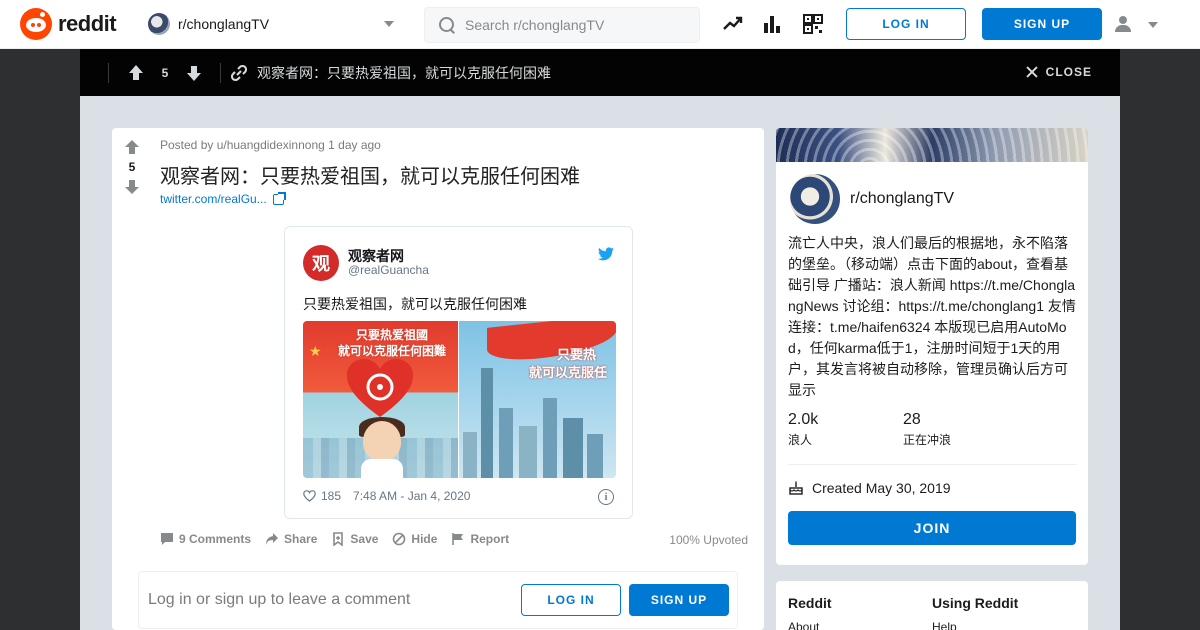  I want to click on media-caption-line: 就可以克服任何困難, so click(391, 351).